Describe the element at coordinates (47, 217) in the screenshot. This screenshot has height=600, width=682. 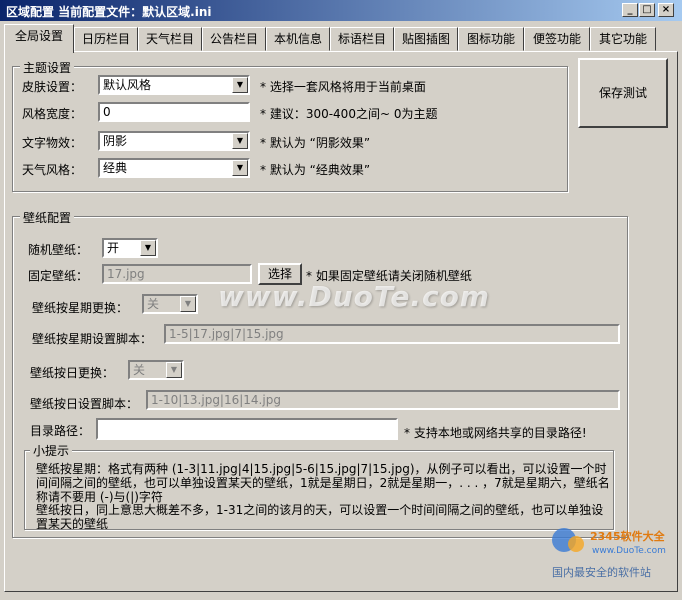
I see `wallpaper-legend: 壁纸配置` at that location.